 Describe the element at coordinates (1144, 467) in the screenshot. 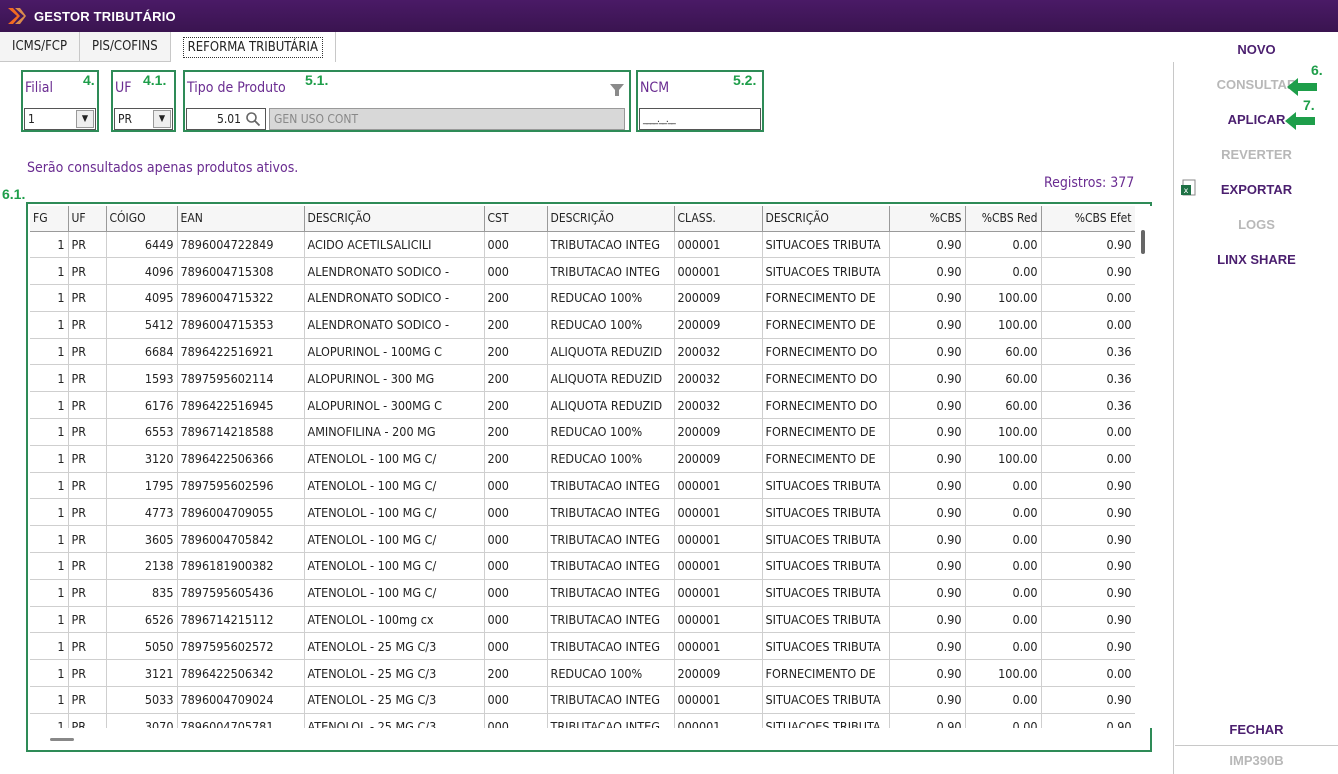

I see `vertical-scrollbar` at that location.